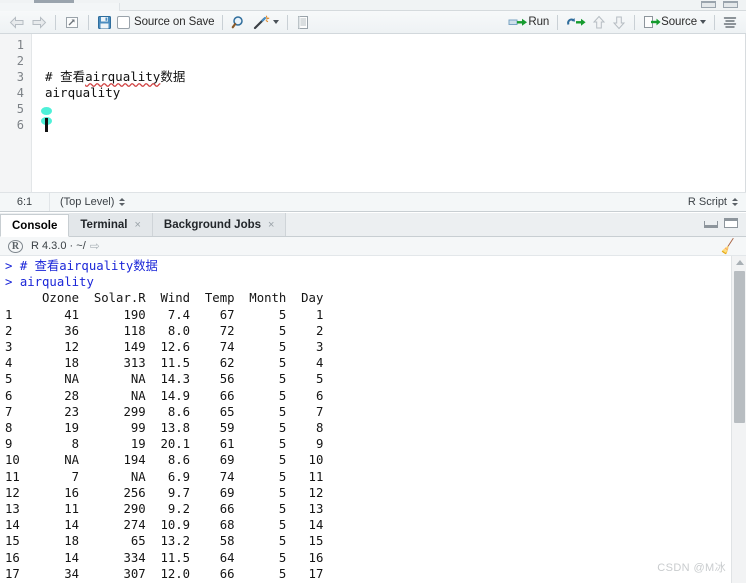  Describe the element at coordinates (164, 476) in the screenshot. I see `console-table-row: 11 7 NA 6.9 74 5 11` at that location.